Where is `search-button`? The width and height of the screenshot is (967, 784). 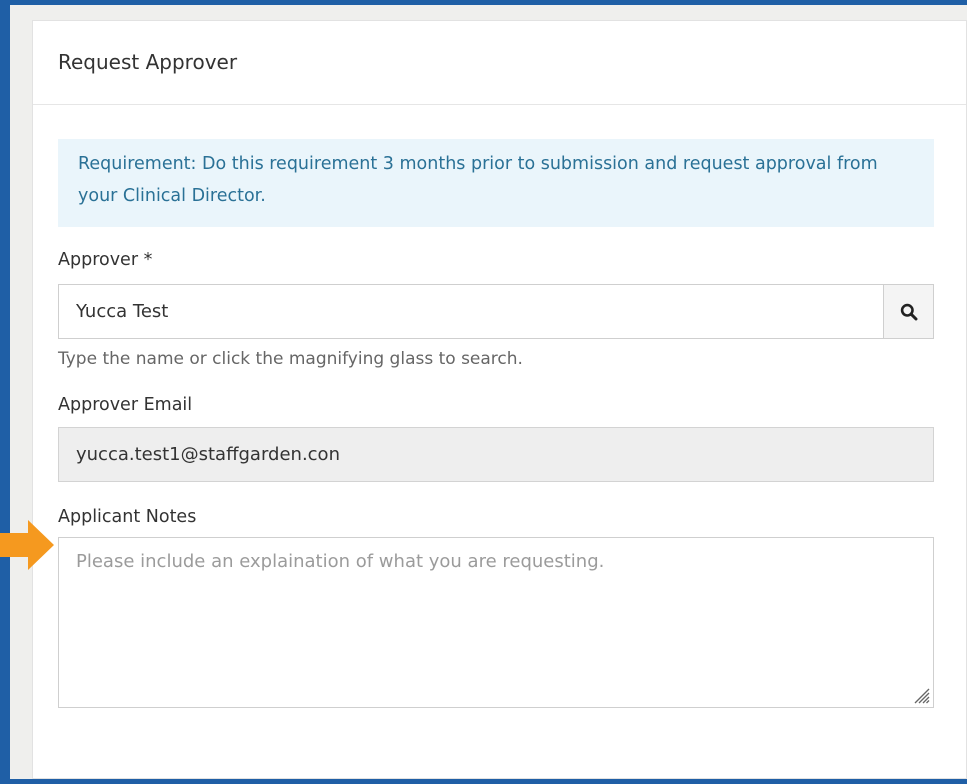 search-button is located at coordinates (908, 311).